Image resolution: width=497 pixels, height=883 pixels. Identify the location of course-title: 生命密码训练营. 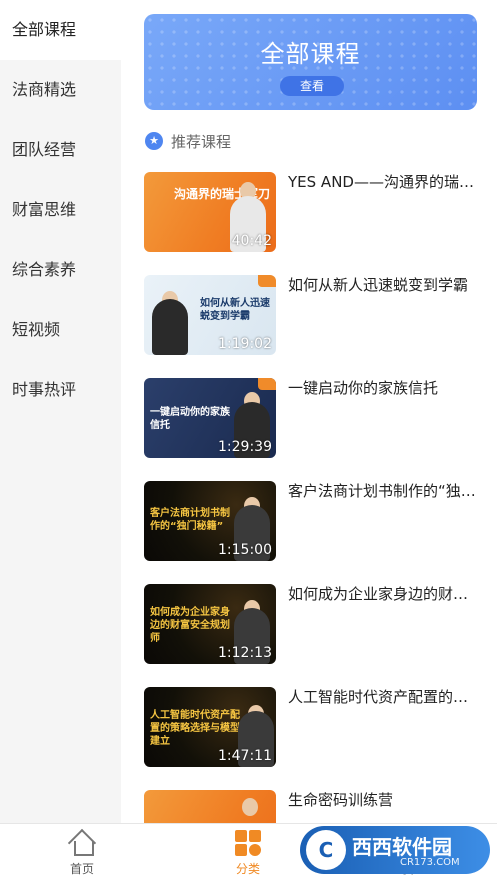
(383, 800).